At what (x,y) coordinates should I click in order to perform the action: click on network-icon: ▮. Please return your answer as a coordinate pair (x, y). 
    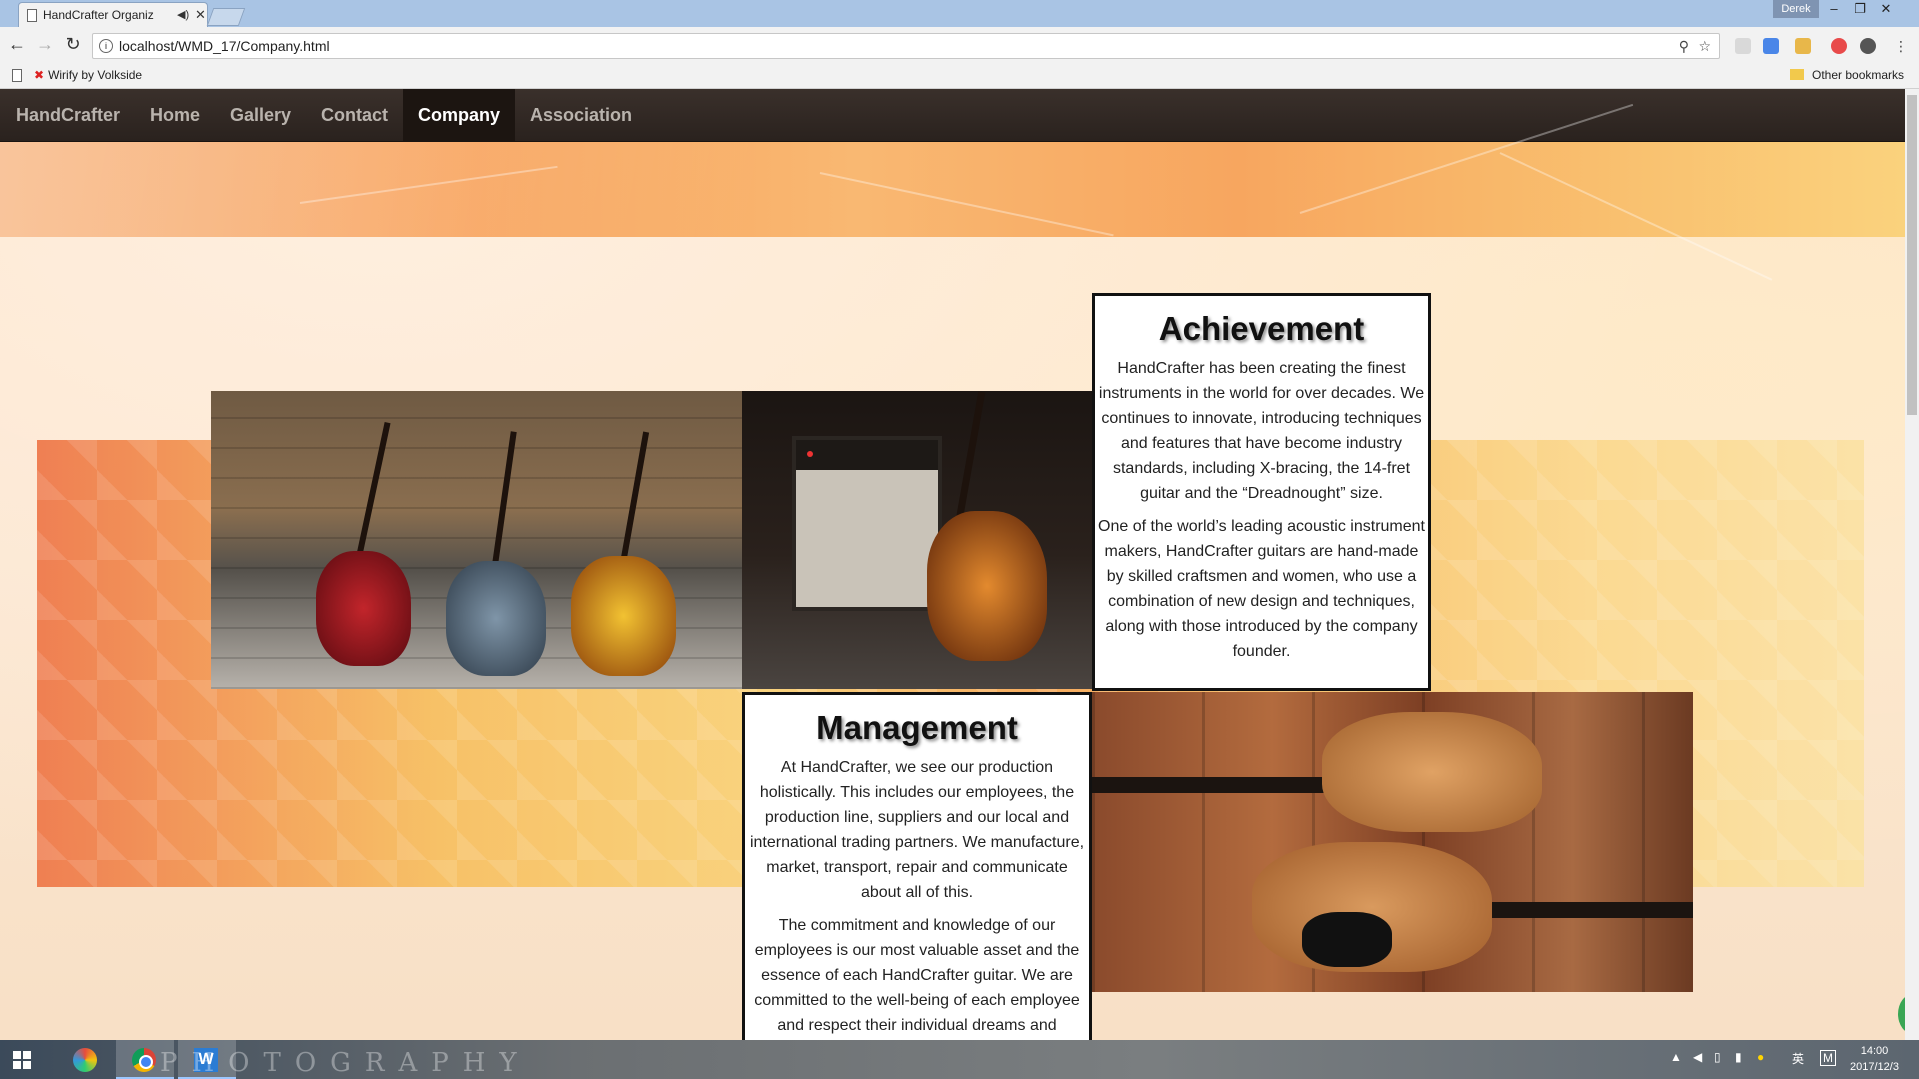
    Looking at the image, I should click on (1738, 1057).